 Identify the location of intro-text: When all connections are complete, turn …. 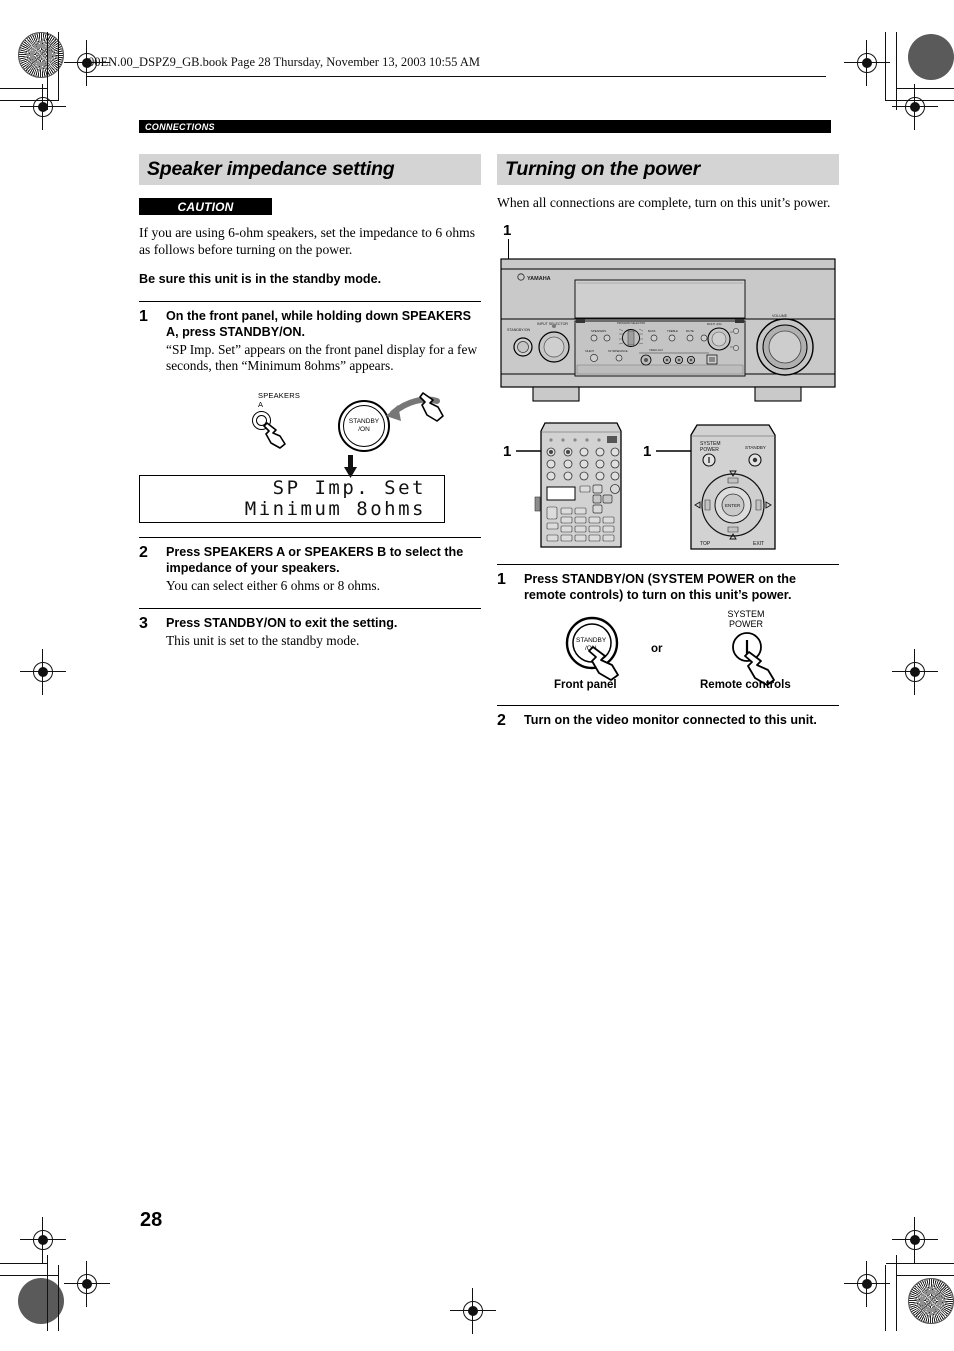
(664, 202).